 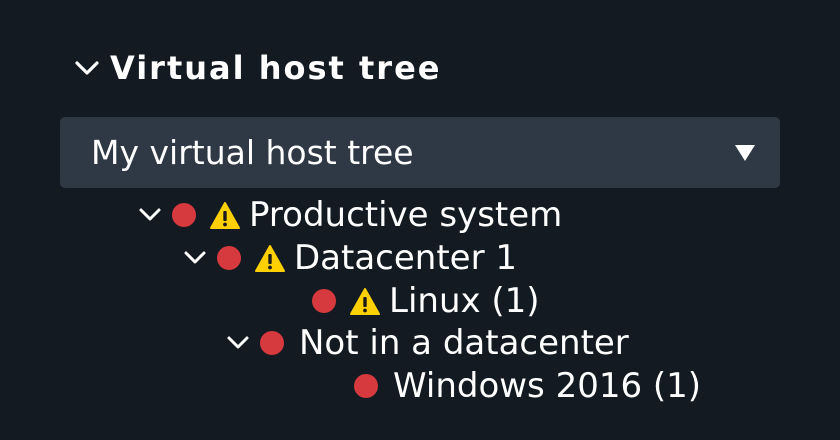 What do you see at coordinates (252, 152) in the screenshot?
I see `tree-select-value: My virtual host tree` at bounding box center [252, 152].